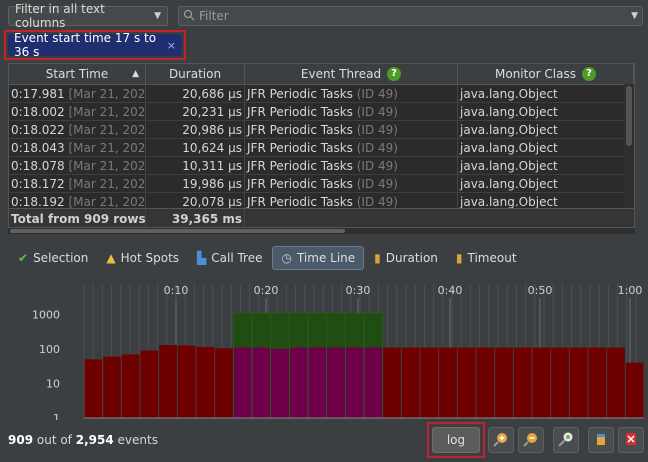 The height and width of the screenshot is (462, 648). What do you see at coordinates (202, 258) in the screenshot?
I see `call-tree-icon: ▙` at bounding box center [202, 258].